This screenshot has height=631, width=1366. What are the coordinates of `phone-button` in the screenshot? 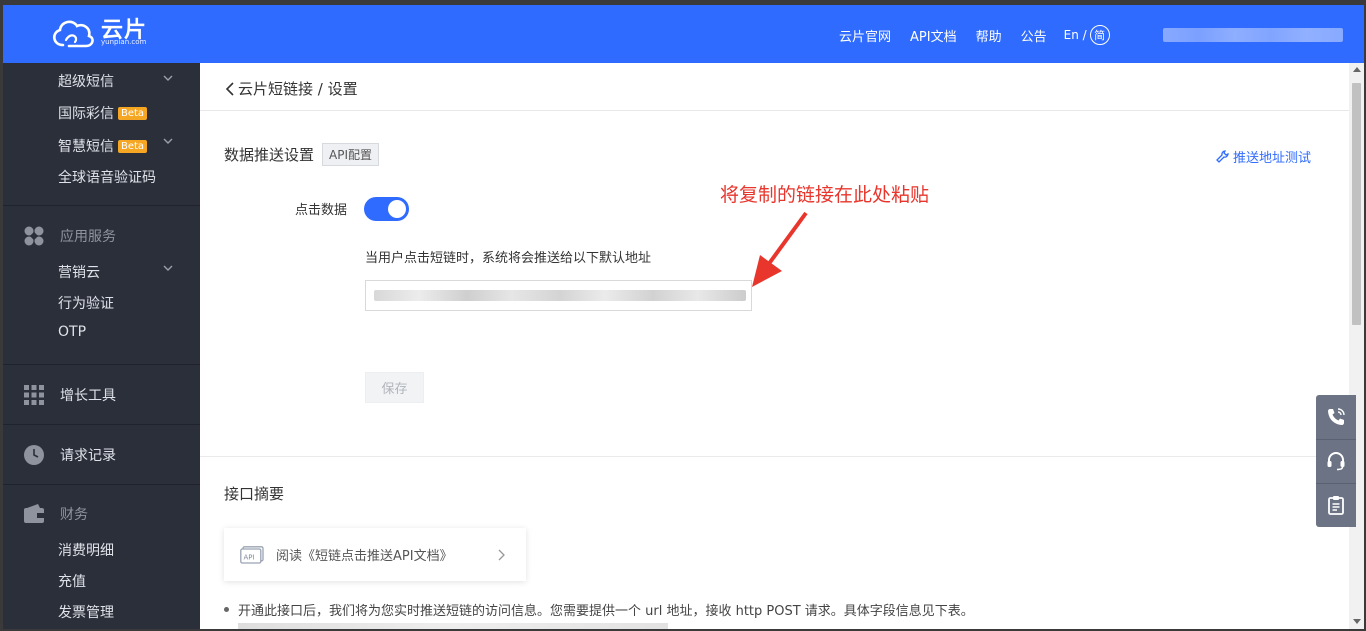 It's located at (1336, 417).